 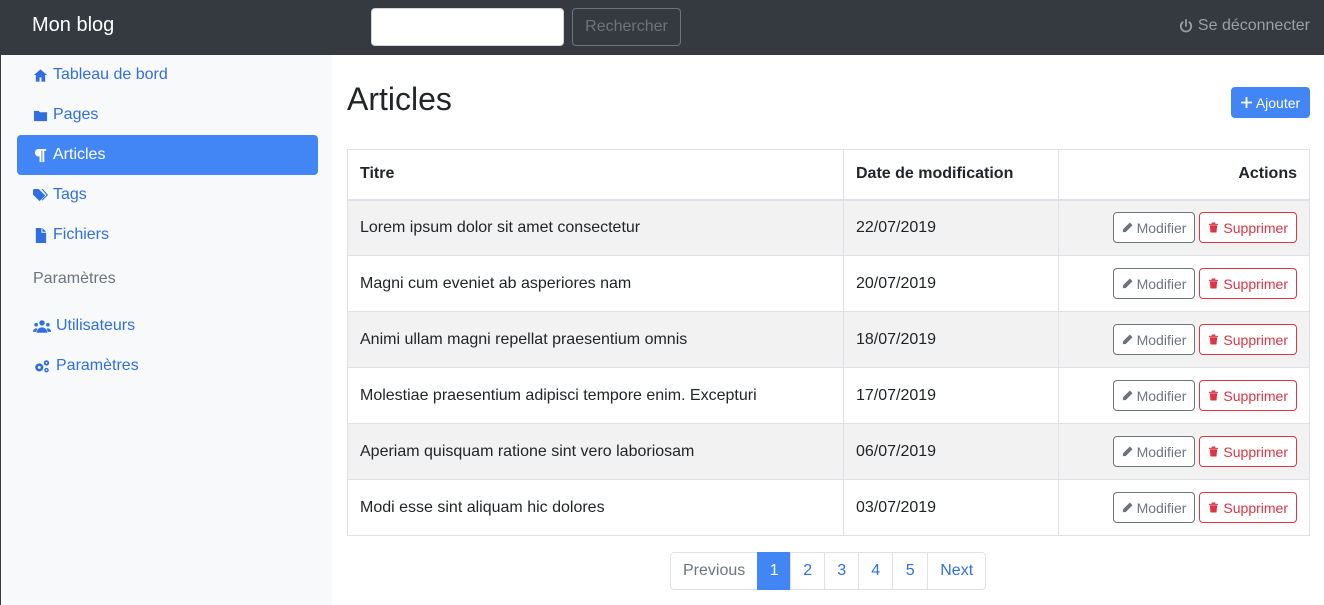 I want to click on column-header-date: Date de modification, so click(x=951, y=175).